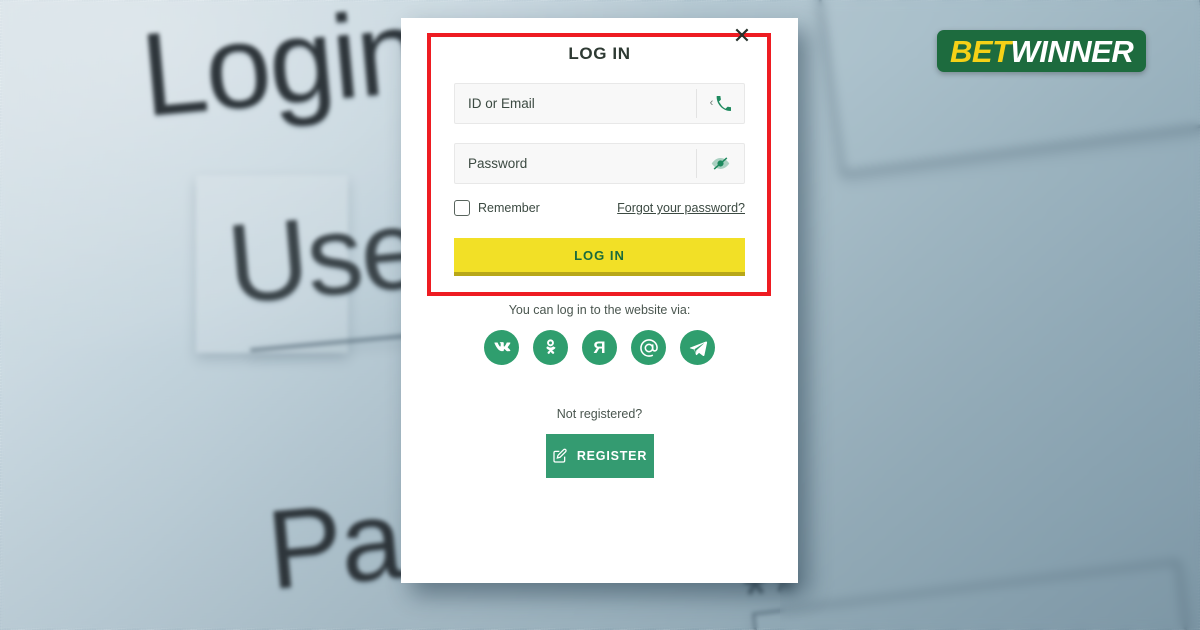  I want to click on remember-label: Remember, so click(509, 208).